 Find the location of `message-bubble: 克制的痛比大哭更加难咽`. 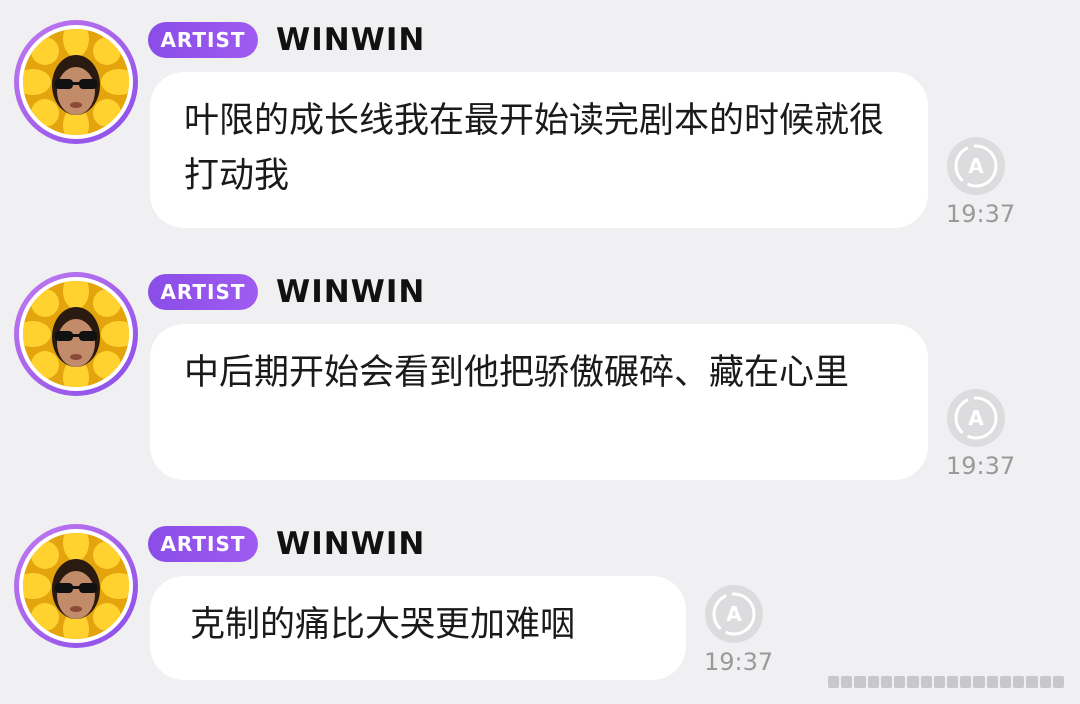

message-bubble: 克制的痛比大哭更加难咽 is located at coordinates (418, 628).